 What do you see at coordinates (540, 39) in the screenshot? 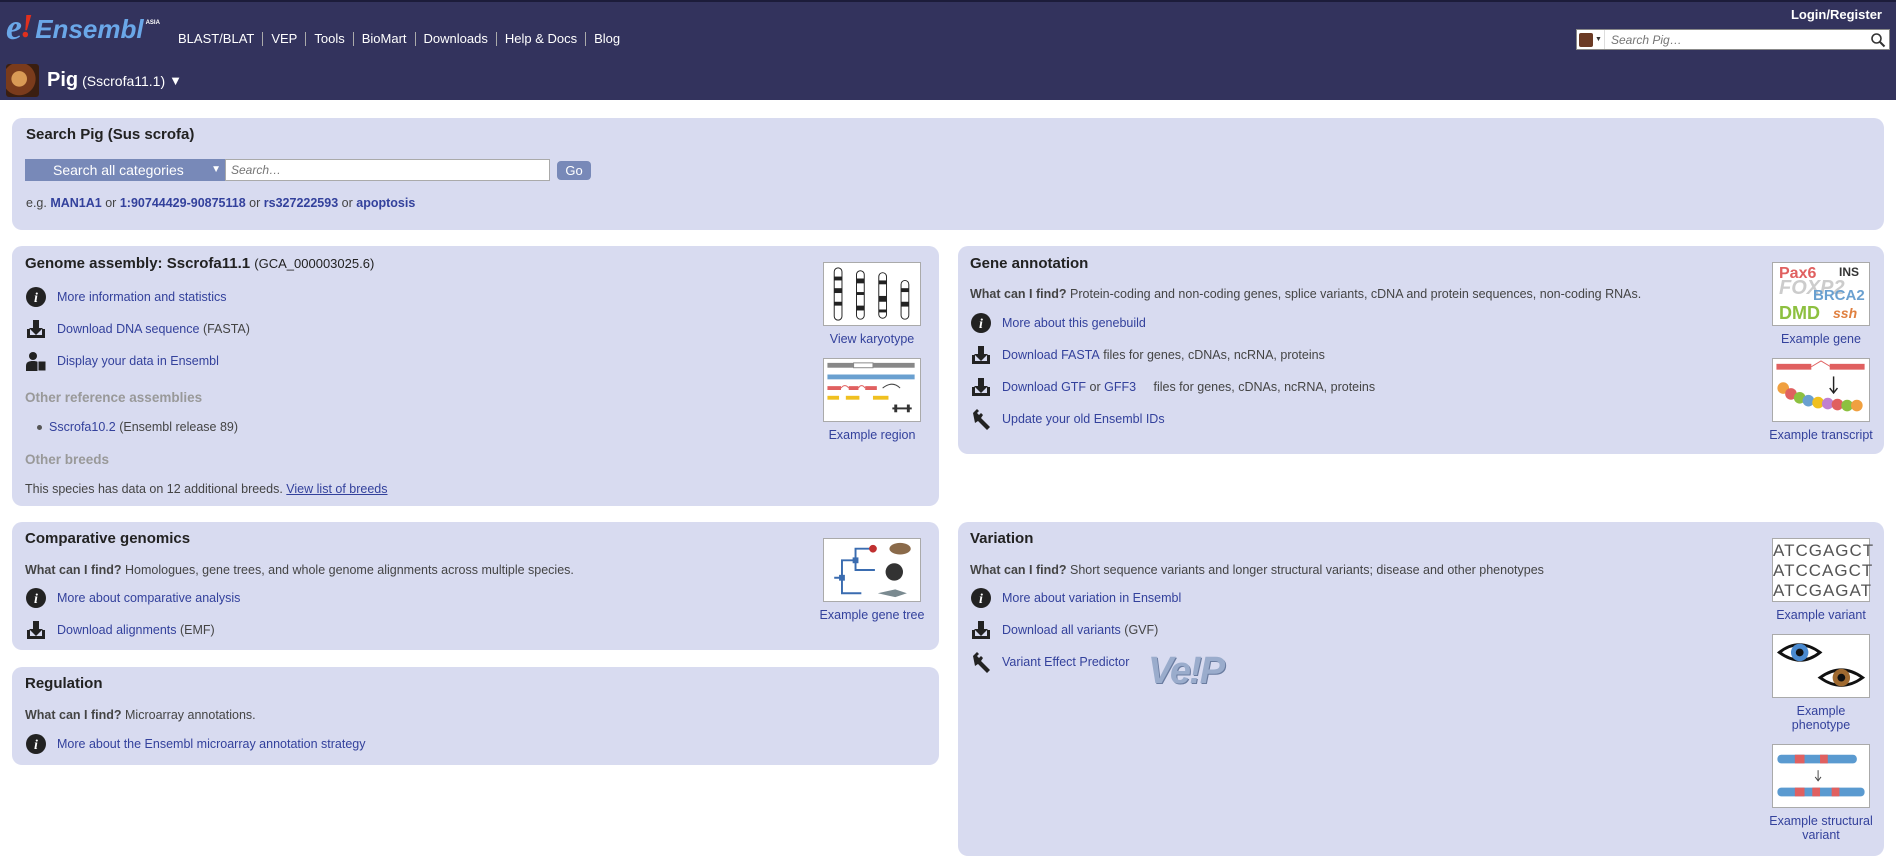
I see `nav-help-docs: Help & Docs` at bounding box center [540, 39].